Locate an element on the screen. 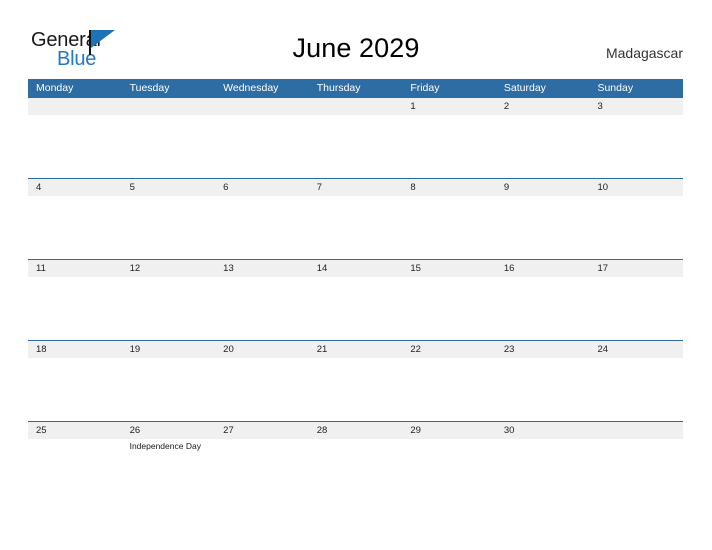 The width and height of the screenshot is (712, 550). day-number: 25 is located at coordinates (75, 430).